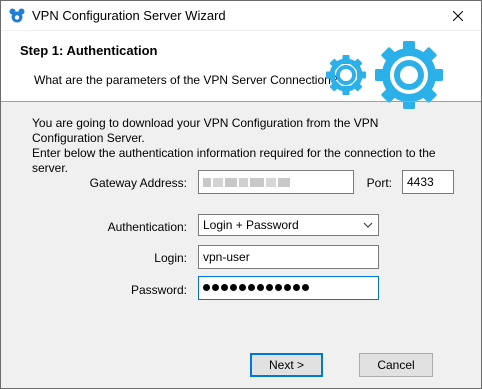 The height and width of the screenshot is (389, 482). Describe the element at coordinates (129, 15) in the screenshot. I see `window-title: VPN Configuration Server Wizard` at that location.